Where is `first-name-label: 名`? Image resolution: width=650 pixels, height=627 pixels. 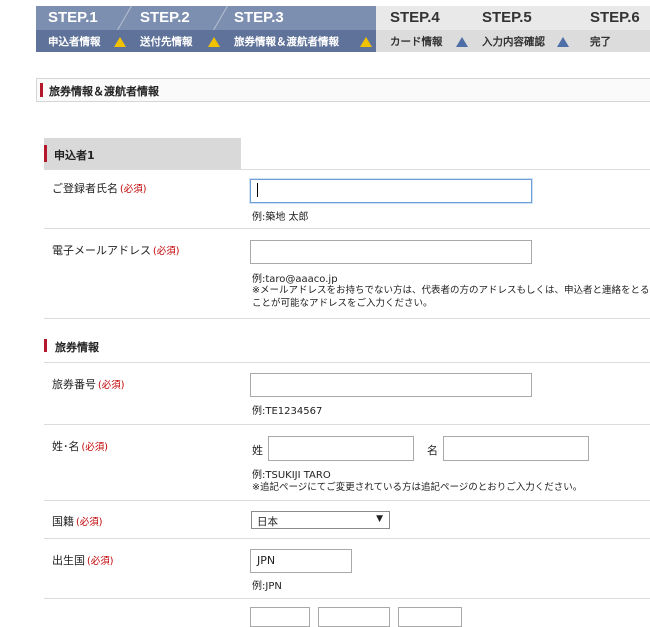
first-name-label: 名 is located at coordinates (432, 450).